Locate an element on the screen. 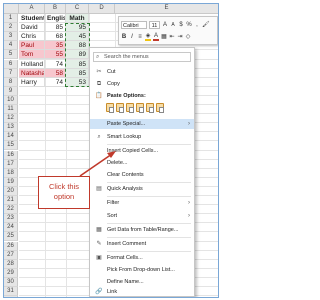 Image resolution: width=320 pixels, height=300 pixels. clear-icon: ◇ is located at coordinates (188, 36).